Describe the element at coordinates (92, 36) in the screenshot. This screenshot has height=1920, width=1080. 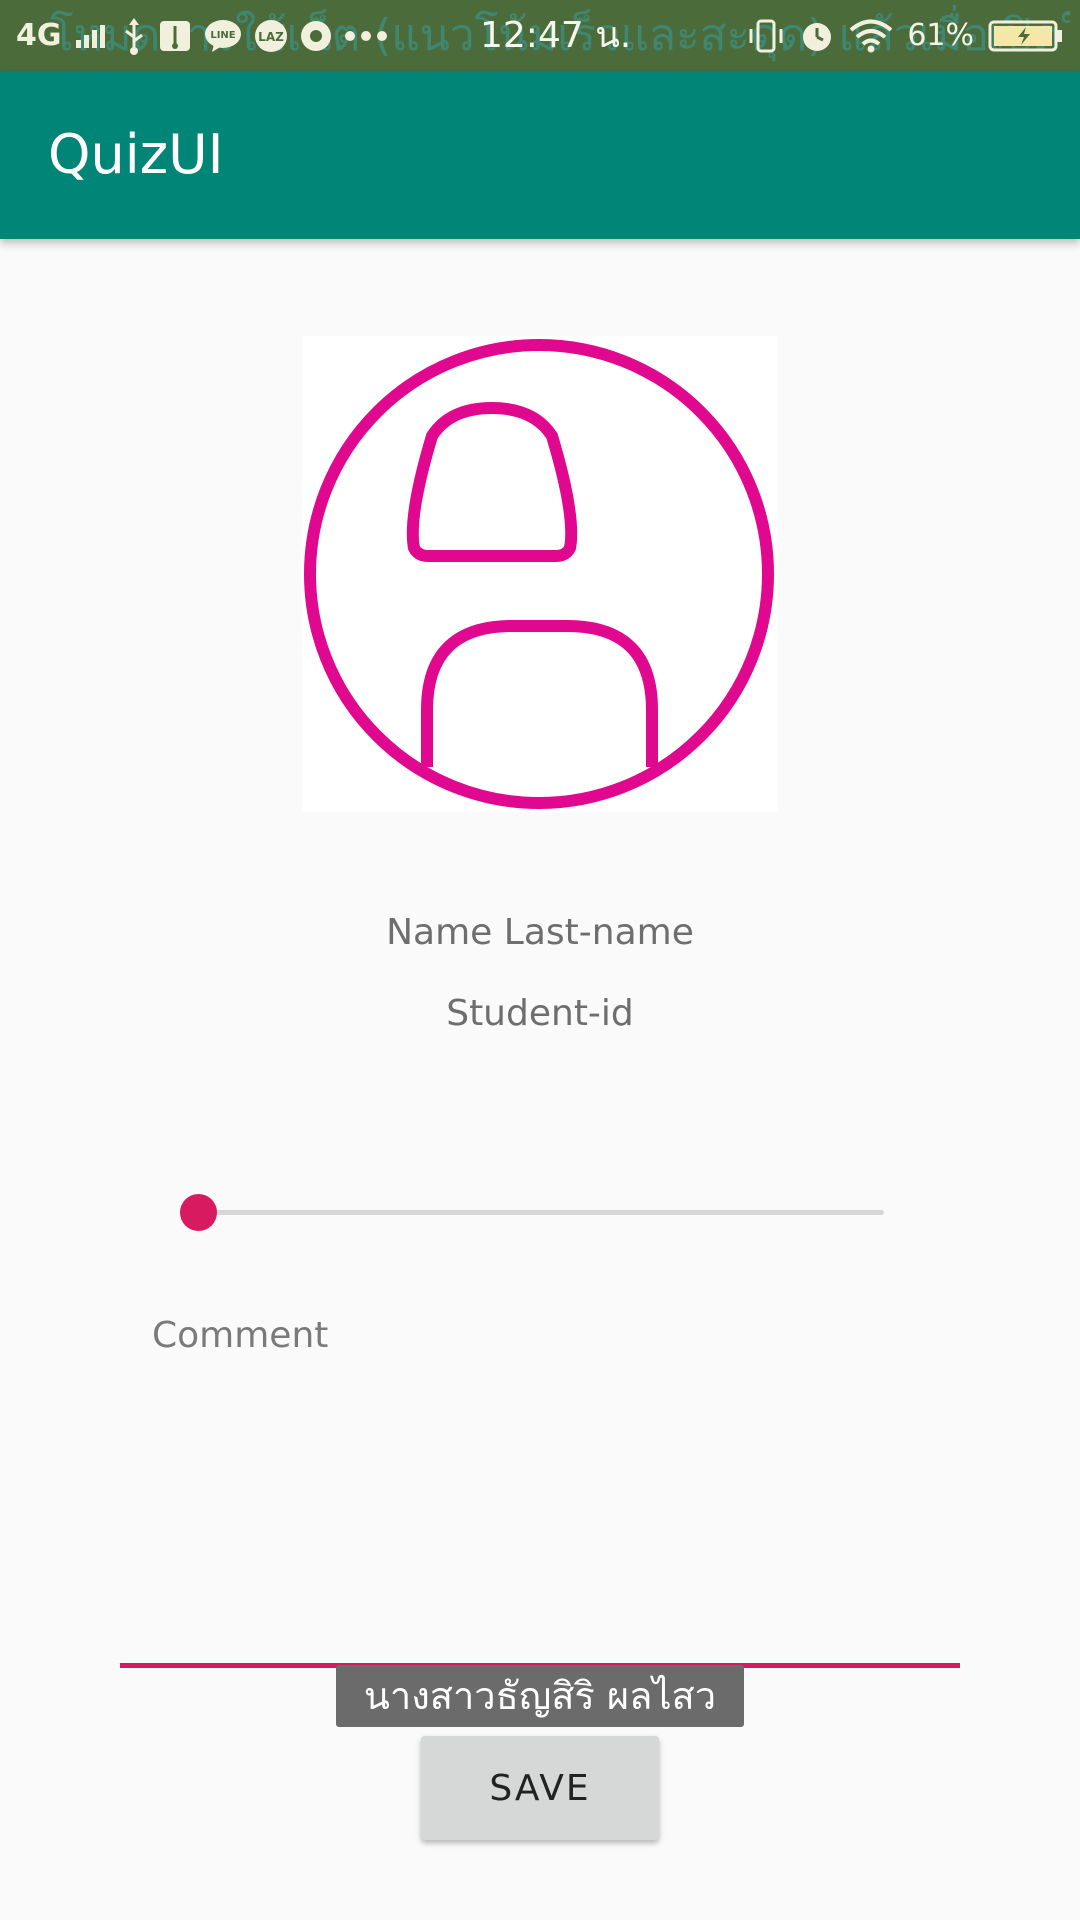
I see `signal-icon` at that location.